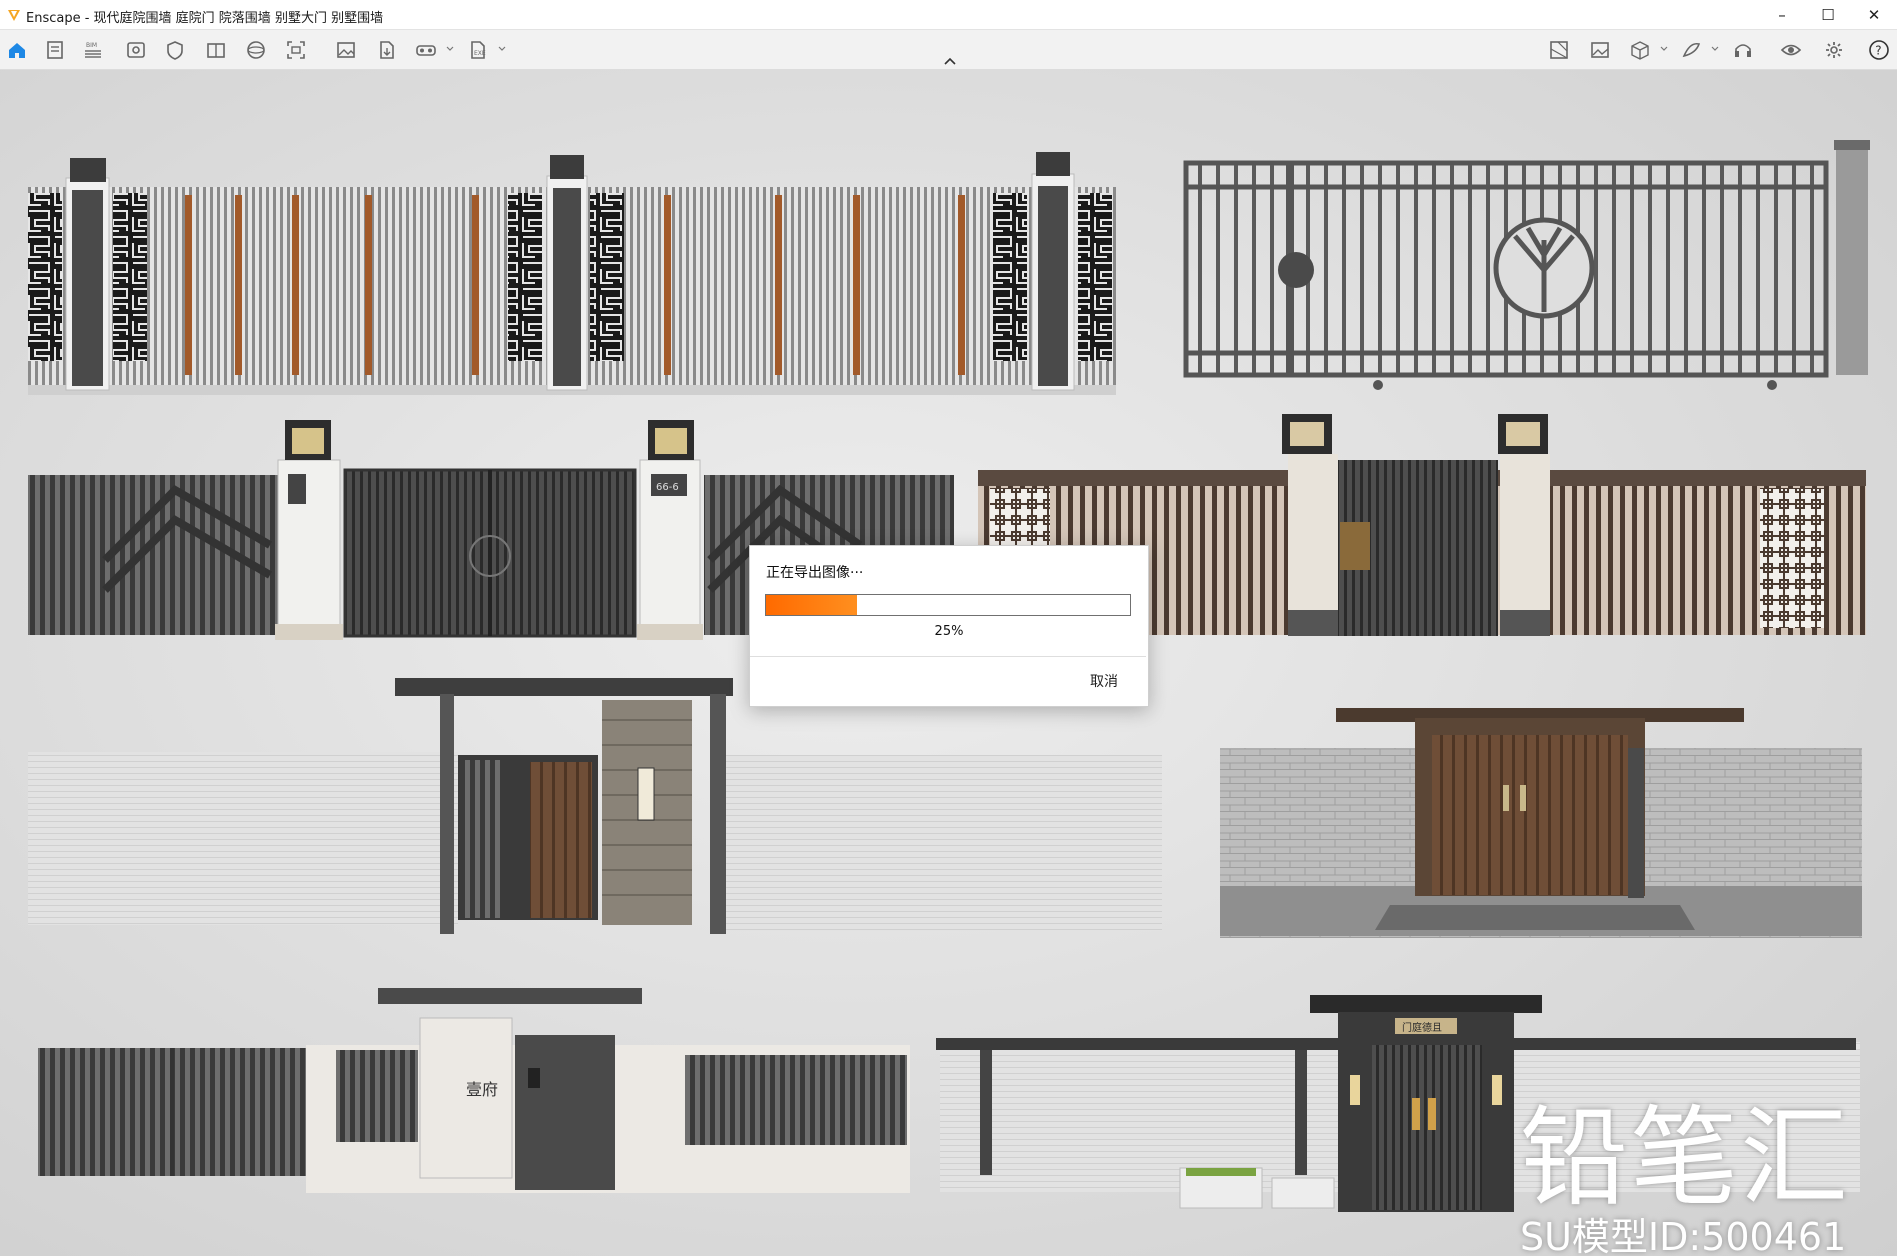 The height and width of the screenshot is (1256, 1897). I want to click on home-button, so click(17, 50).